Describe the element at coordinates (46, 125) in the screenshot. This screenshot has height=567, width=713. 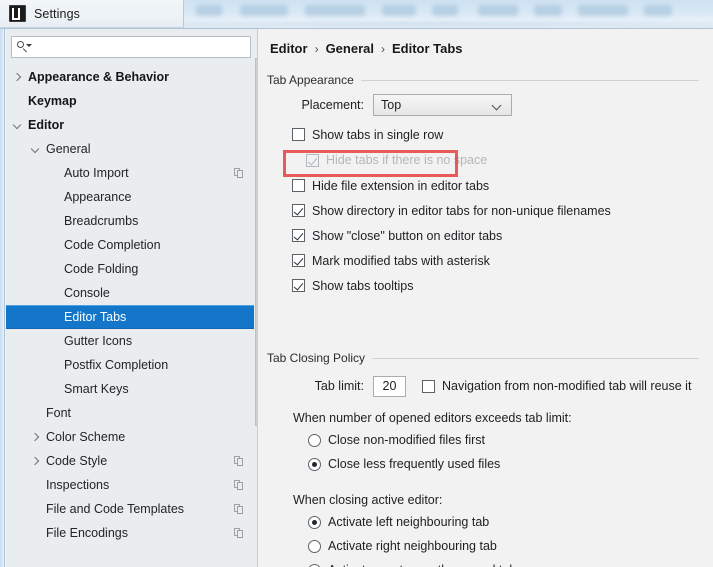
I see `sidebar-item-label: Editor` at that location.